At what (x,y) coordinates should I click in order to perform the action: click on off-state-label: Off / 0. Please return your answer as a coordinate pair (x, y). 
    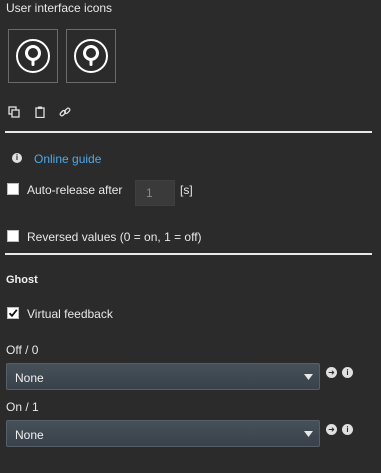
    Looking at the image, I should click on (22, 350).